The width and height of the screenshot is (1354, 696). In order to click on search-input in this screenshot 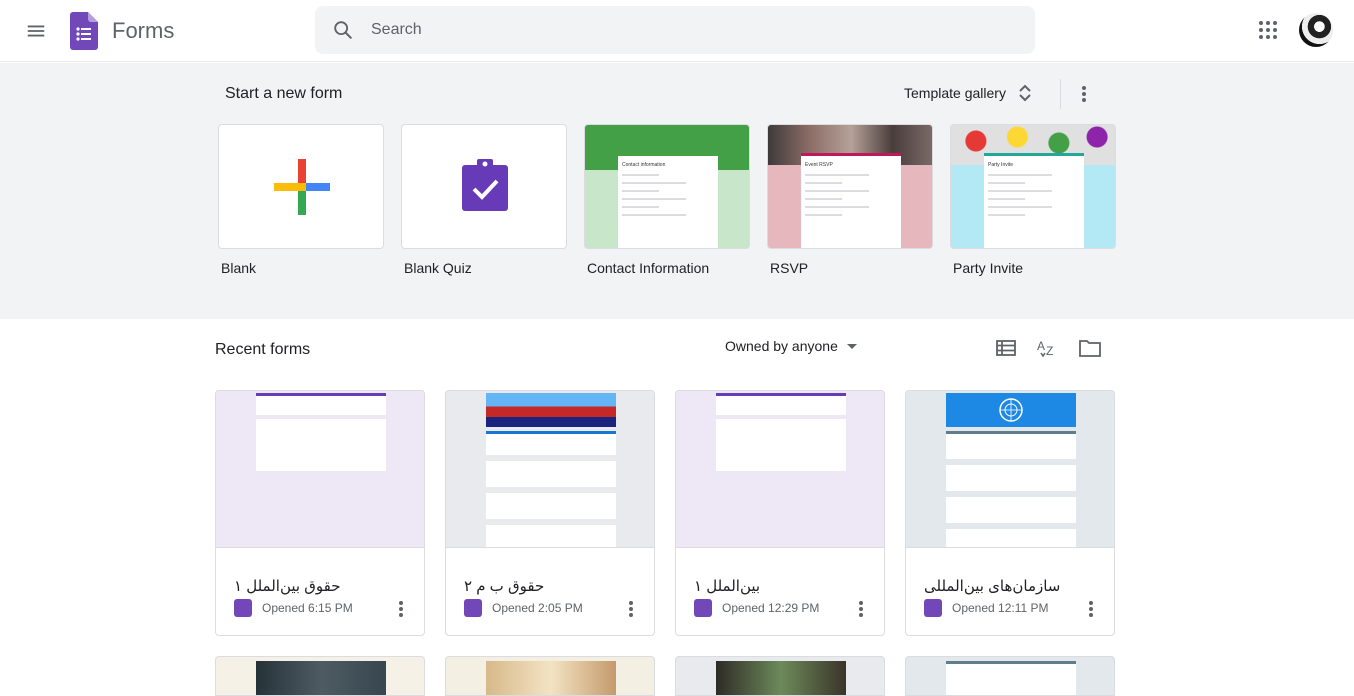, I will do `click(703, 30)`.